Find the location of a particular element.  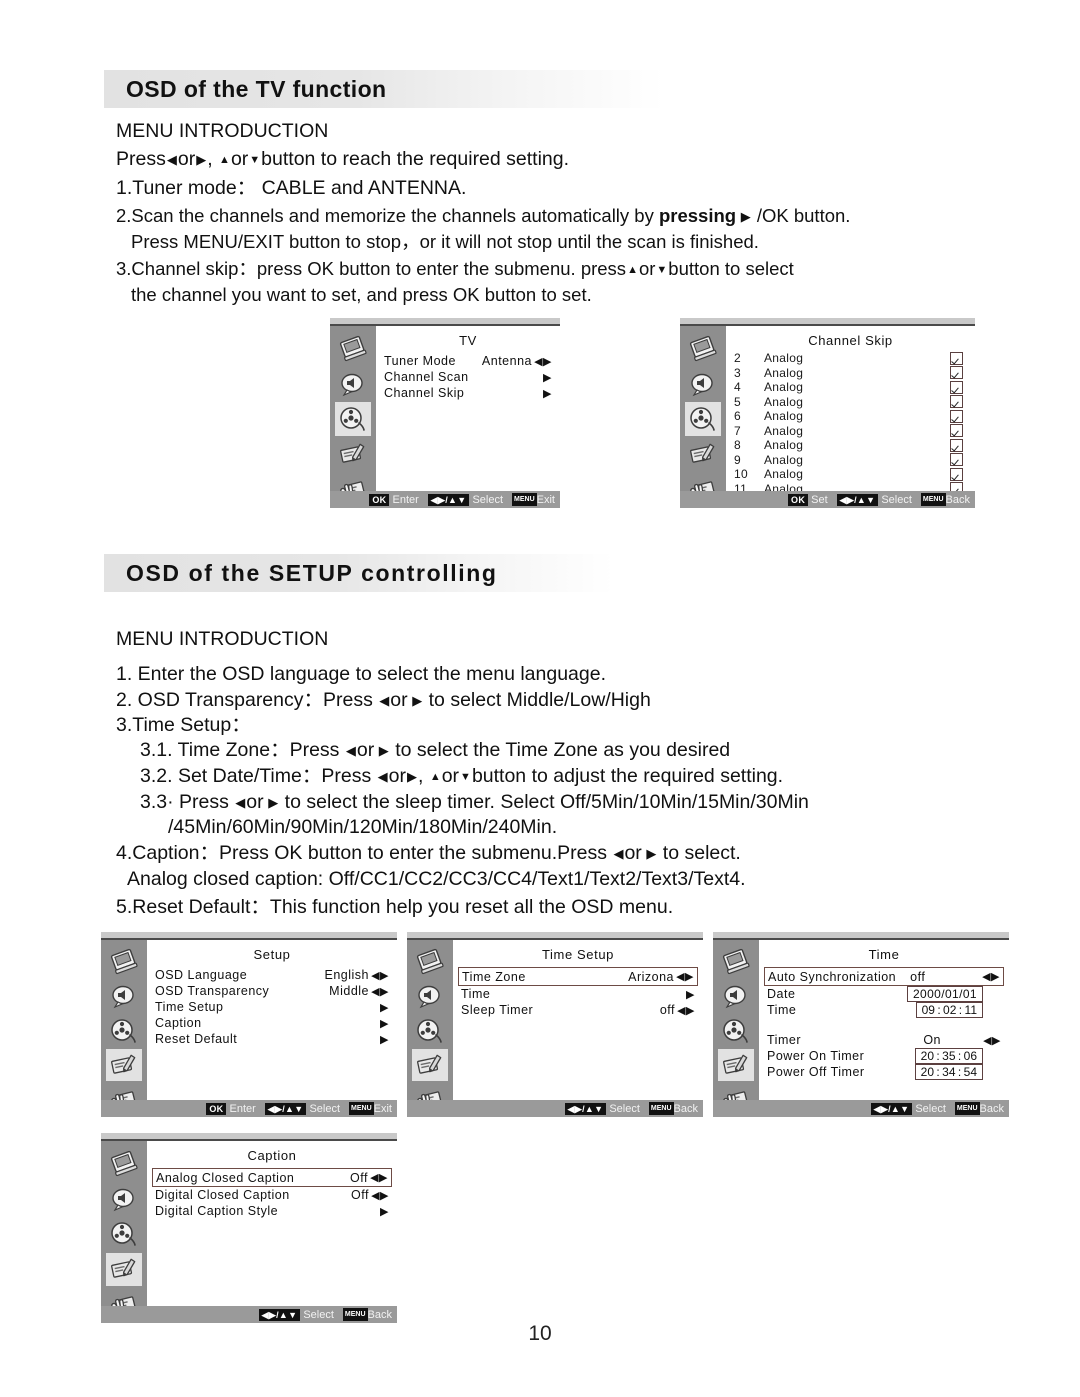

osd-row-channel-skip: Channel Skip ▶ is located at coordinates (468, 393).